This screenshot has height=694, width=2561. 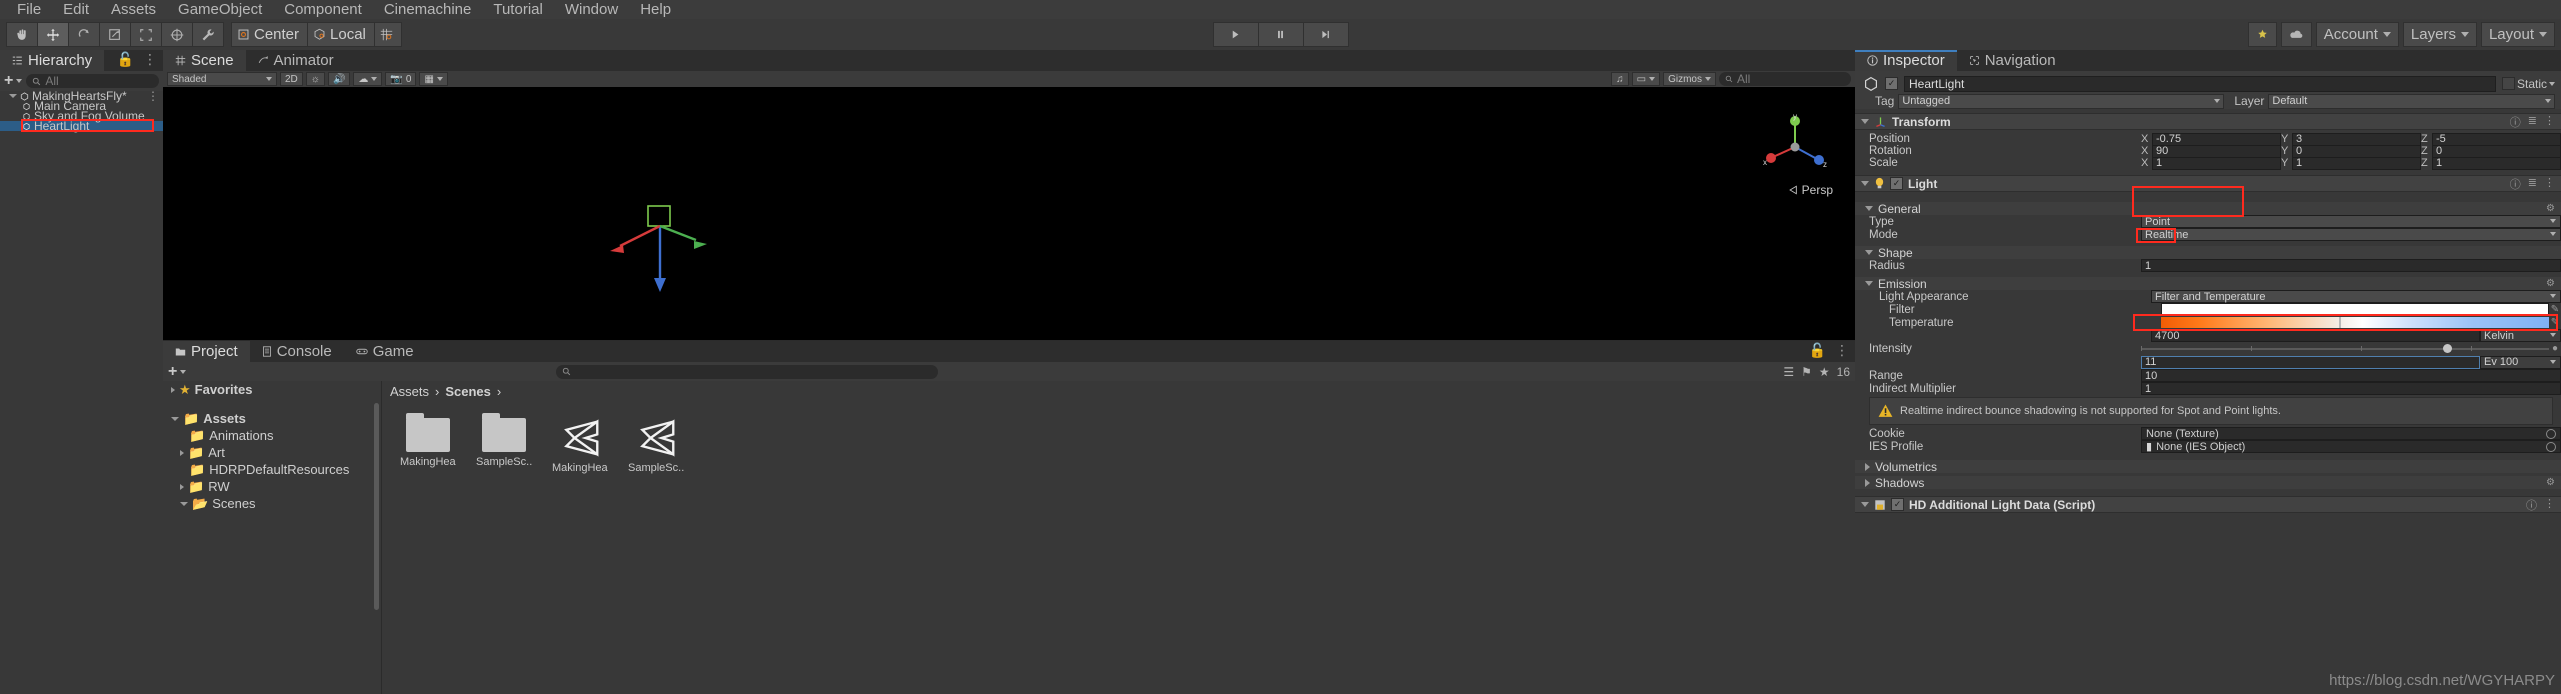 I want to click on light-filter-color-swatch, so click(x=2355, y=309).